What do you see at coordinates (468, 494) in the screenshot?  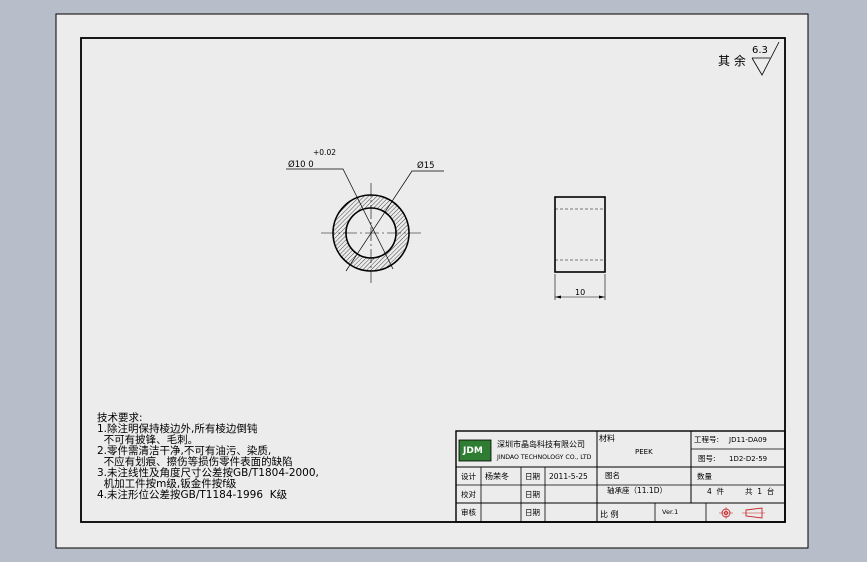 I see `check-label: 校对` at bounding box center [468, 494].